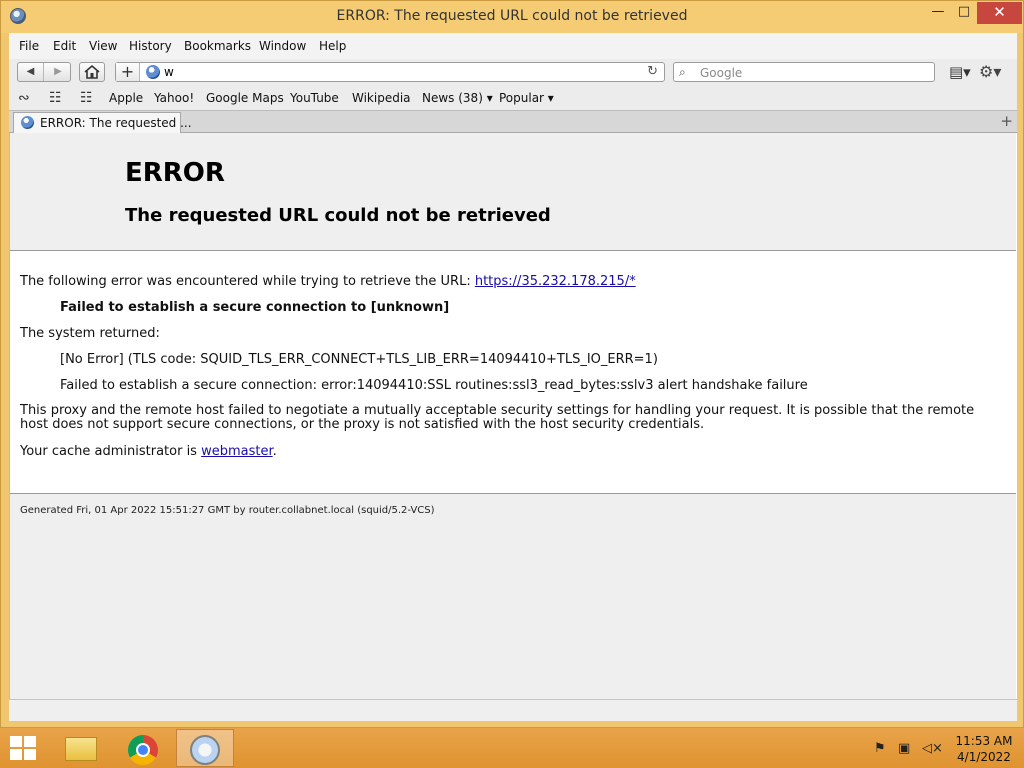  I want to click on folder-icon, so click(81, 749).